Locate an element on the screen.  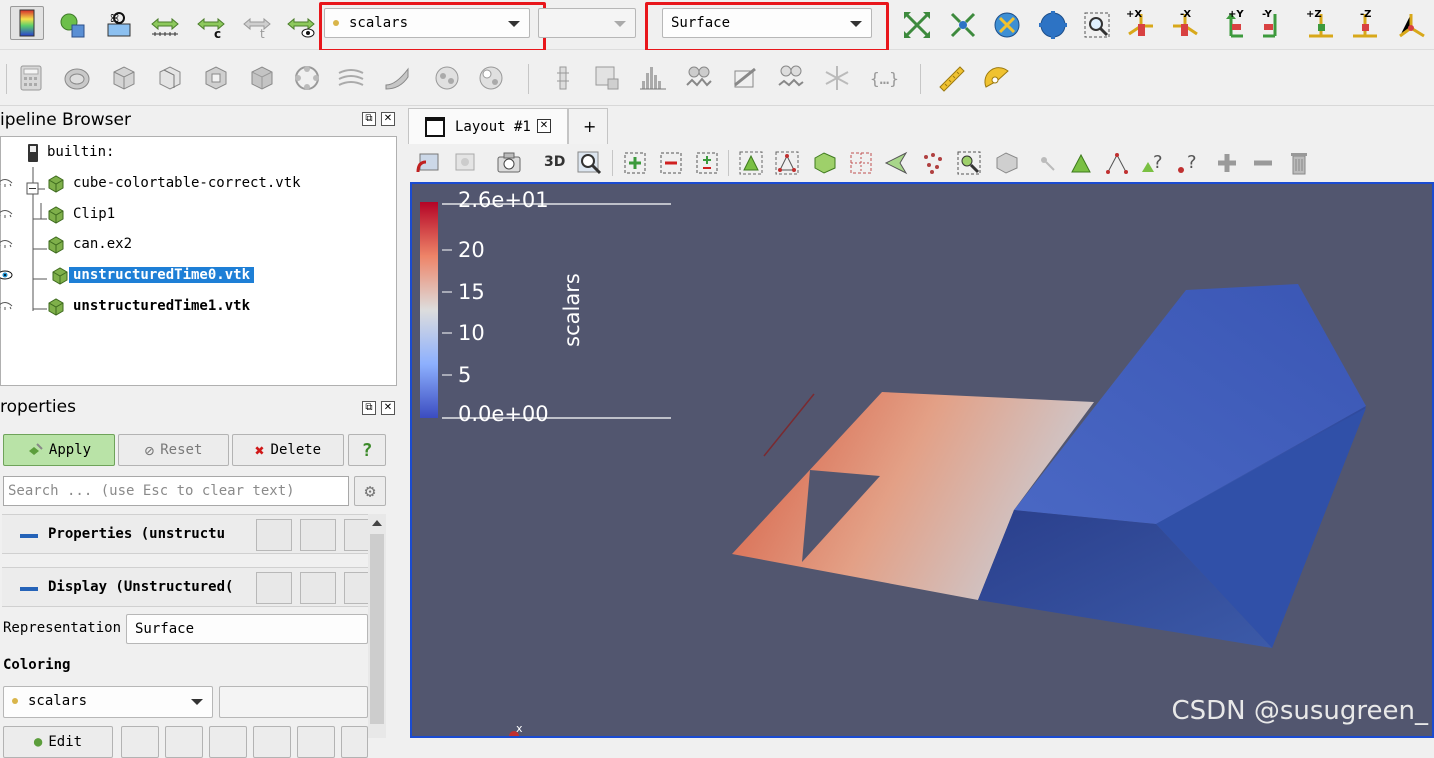
select-cells-on-icon is located at coordinates (751, 163).